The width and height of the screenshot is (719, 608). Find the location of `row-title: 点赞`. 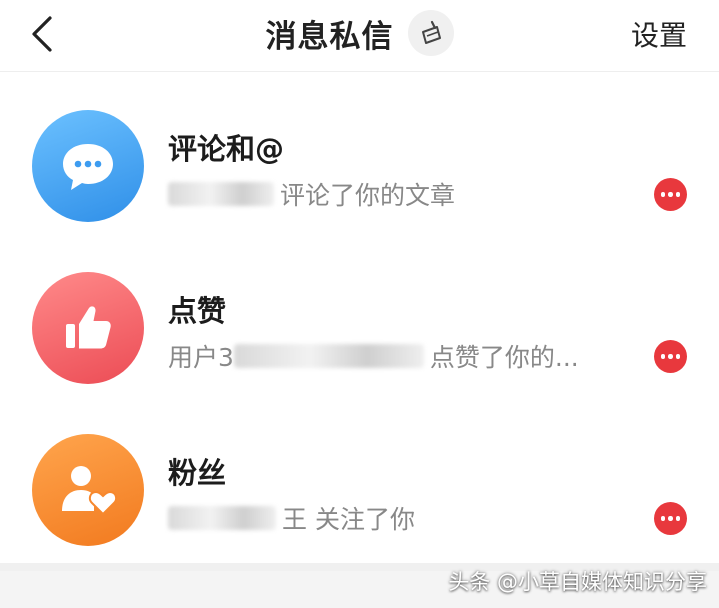

row-title: 点赞 is located at coordinates (197, 311).